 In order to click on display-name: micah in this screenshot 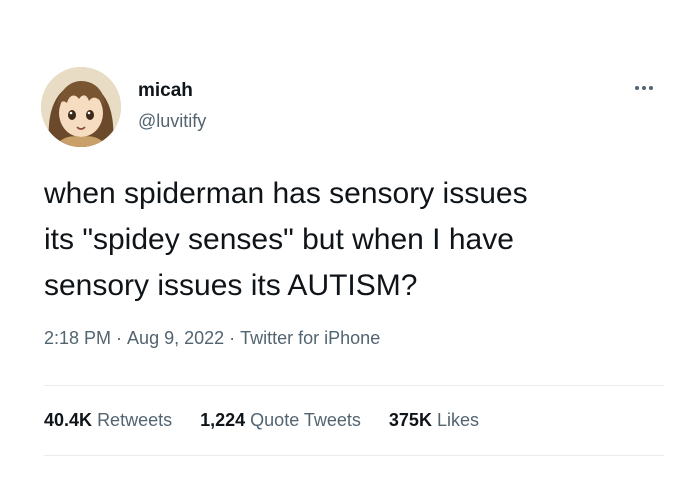, I will do `click(165, 91)`.